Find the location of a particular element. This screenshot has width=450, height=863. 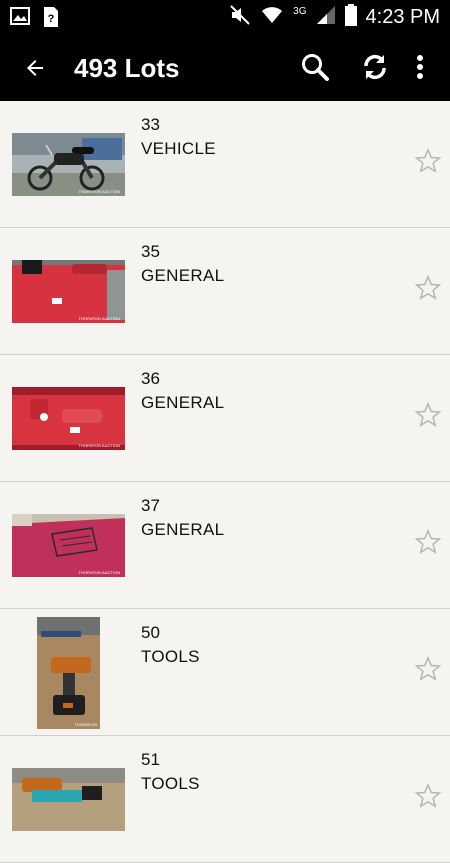

app-bar: 493 Lots is located at coordinates (225, 67).